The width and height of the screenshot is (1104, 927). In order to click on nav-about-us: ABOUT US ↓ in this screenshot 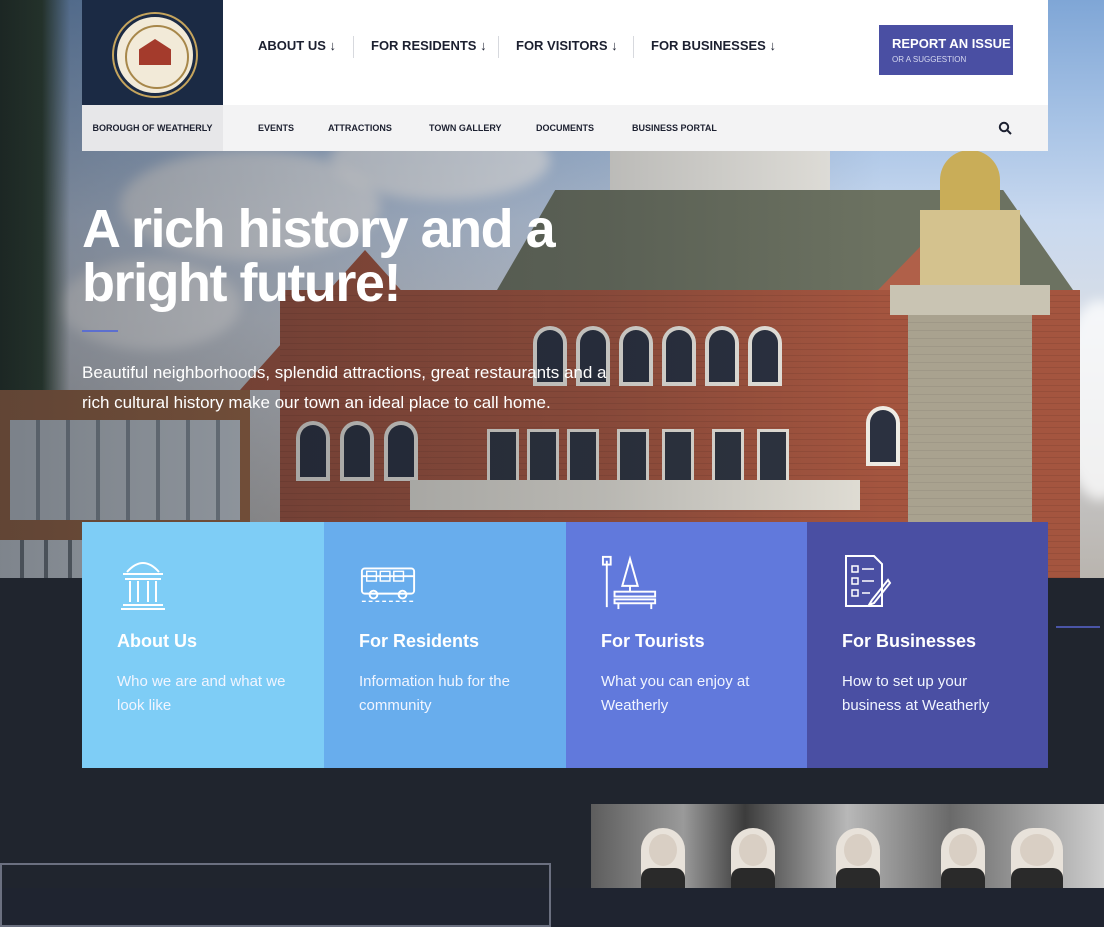, I will do `click(297, 45)`.